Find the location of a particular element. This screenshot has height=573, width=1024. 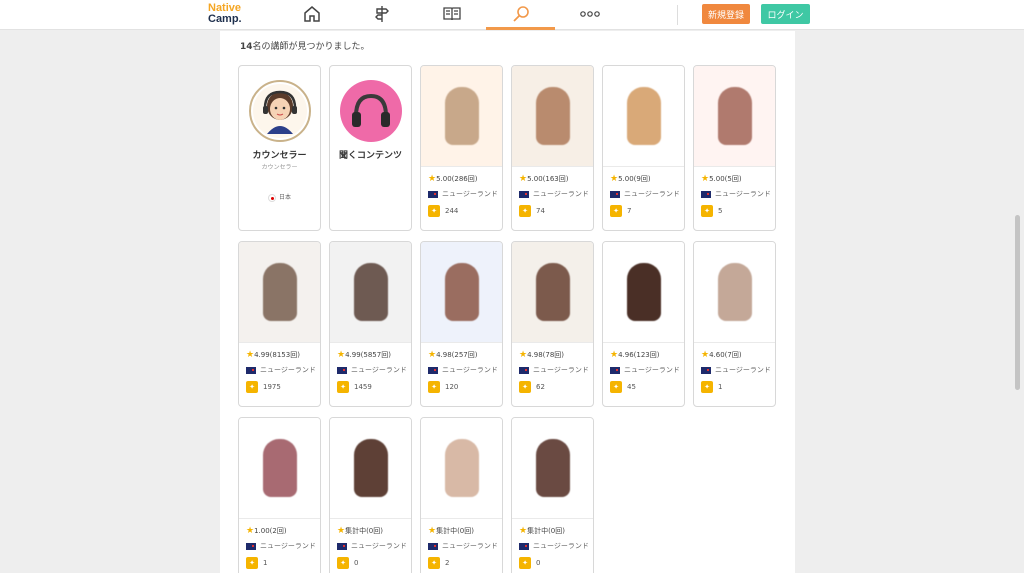

teacher-bookmarks: ✦ 62 is located at coordinates (532, 387).